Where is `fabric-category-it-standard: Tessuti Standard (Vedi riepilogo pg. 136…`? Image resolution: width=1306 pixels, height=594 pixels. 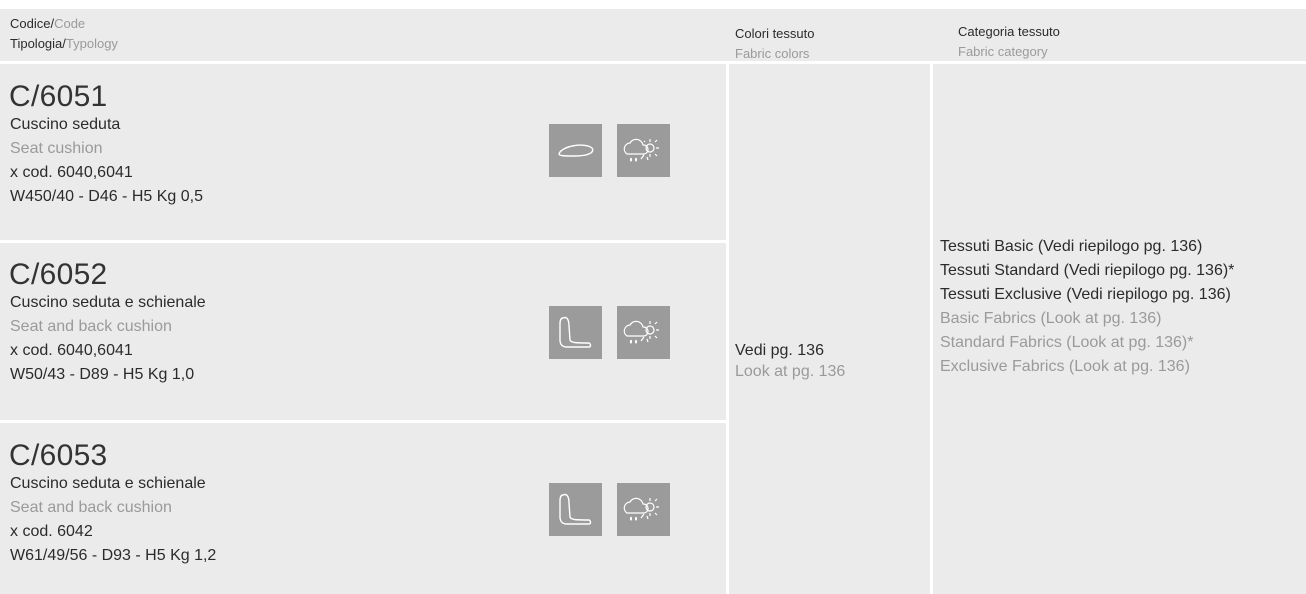 fabric-category-it-standard: Tessuti Standard (Vedi riepilogo pg. 136… is located at coordinates (1087, 270).